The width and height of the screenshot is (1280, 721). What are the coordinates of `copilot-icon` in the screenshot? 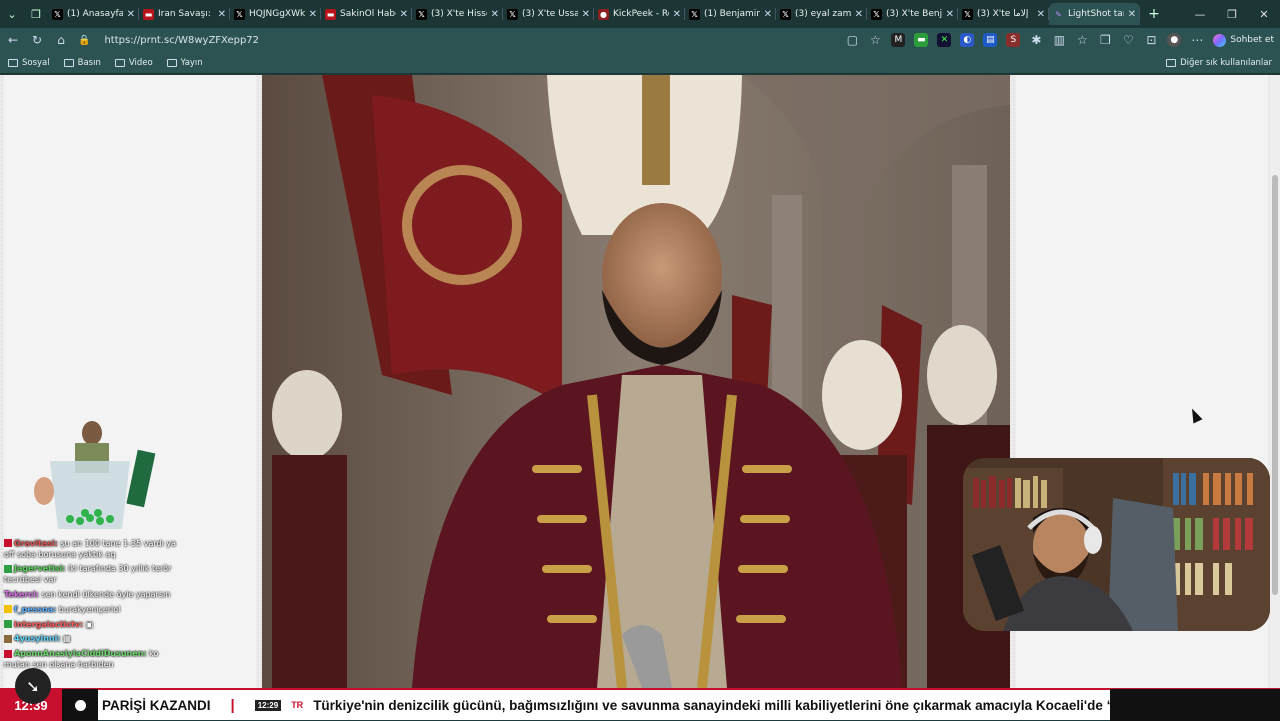 It's located at (1220, 40).